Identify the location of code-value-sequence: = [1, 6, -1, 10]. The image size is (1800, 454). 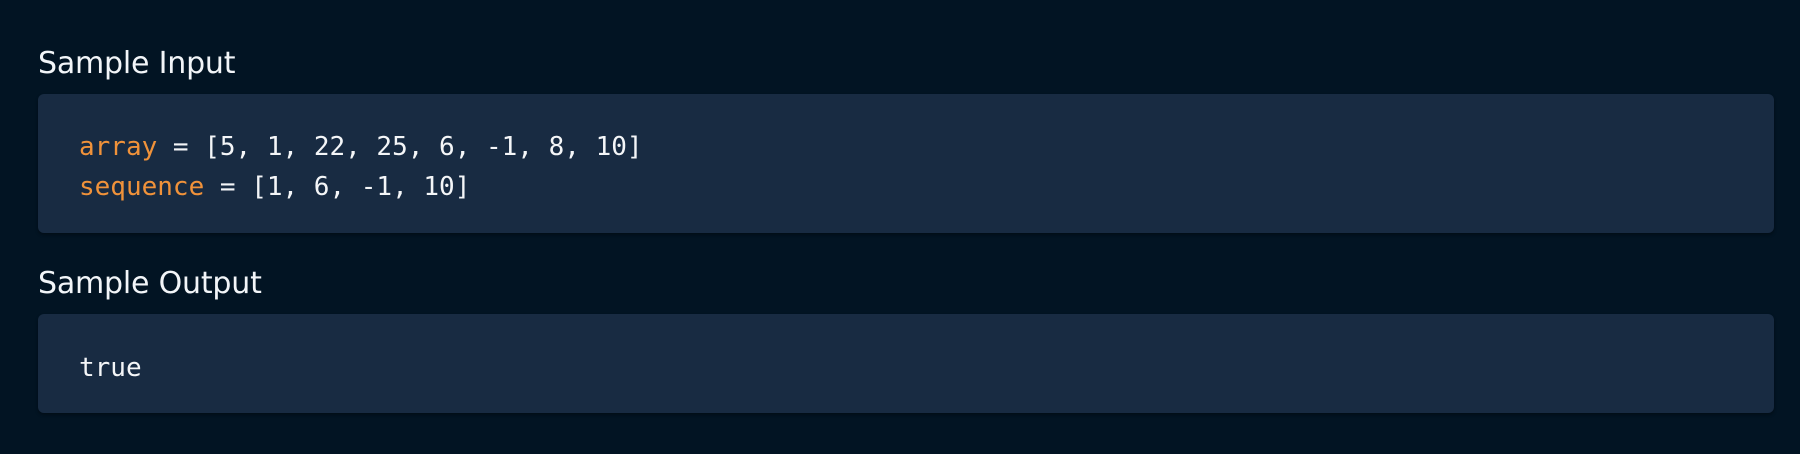
(337, 187).